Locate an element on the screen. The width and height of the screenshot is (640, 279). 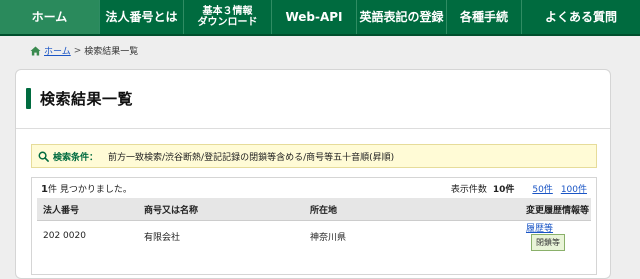
nav-download-line2: ダウンロード is located at coordinates (227, 22).